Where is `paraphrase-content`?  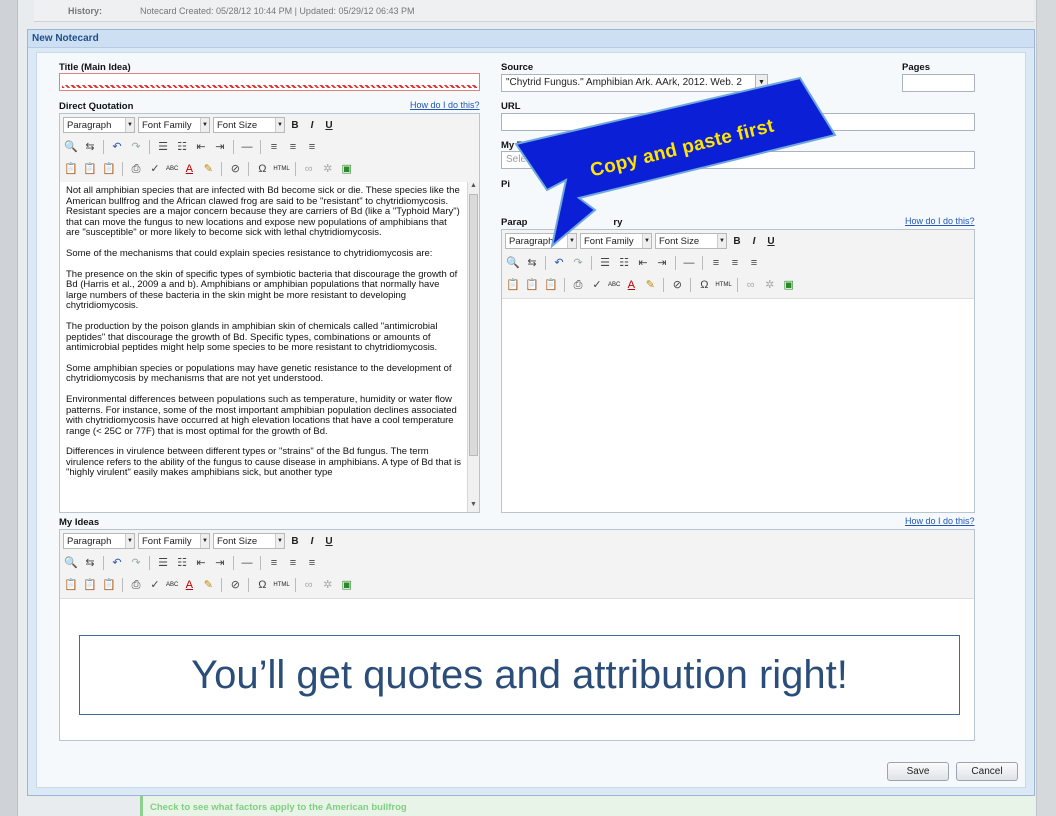
paraphrase-content is located at coordinates (738, 405).